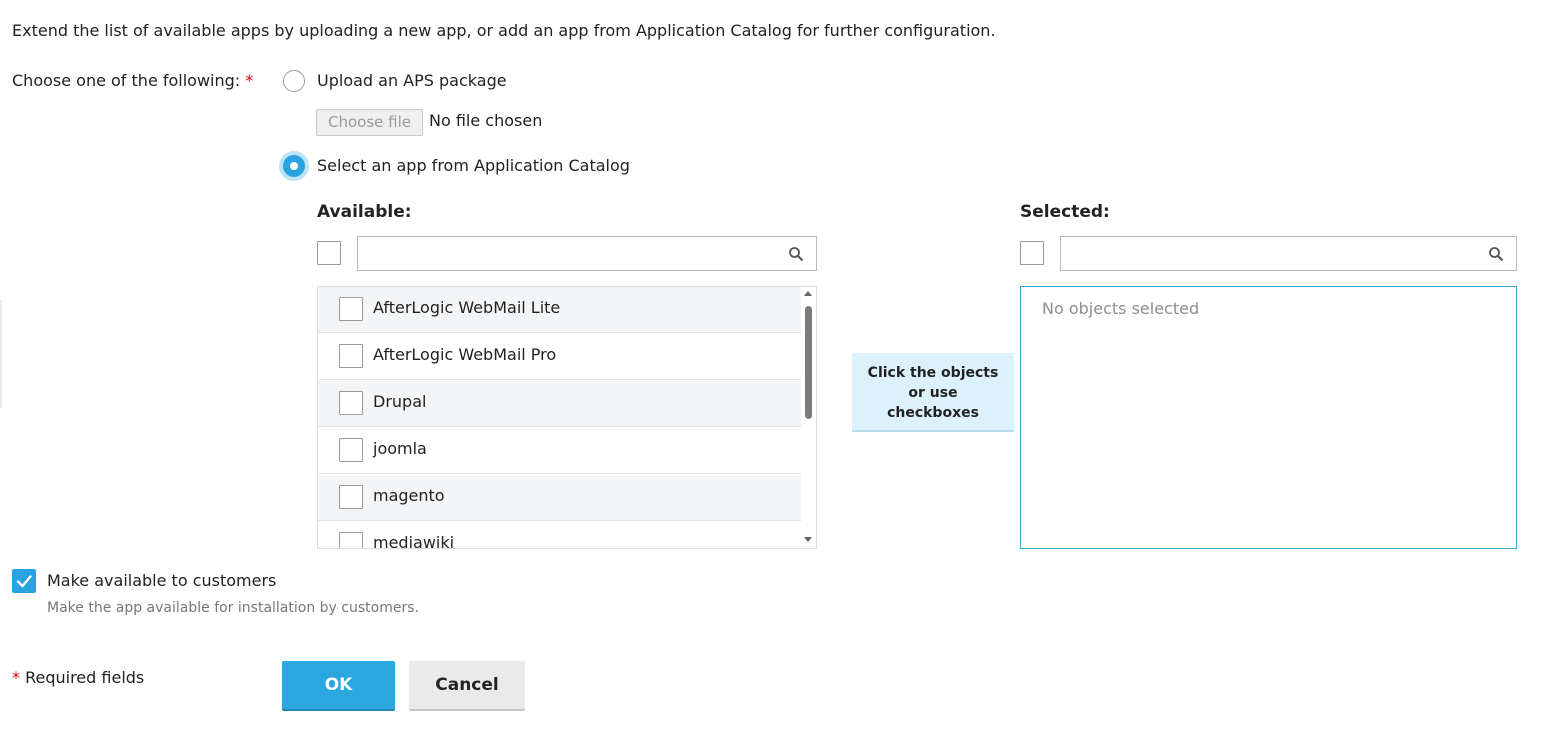 The width and height of the screenshot is (1548, 747). What do you see at coordinates (587, 253) in the screenshot?
I see `available-search-input` at bounding box center [587, 253].